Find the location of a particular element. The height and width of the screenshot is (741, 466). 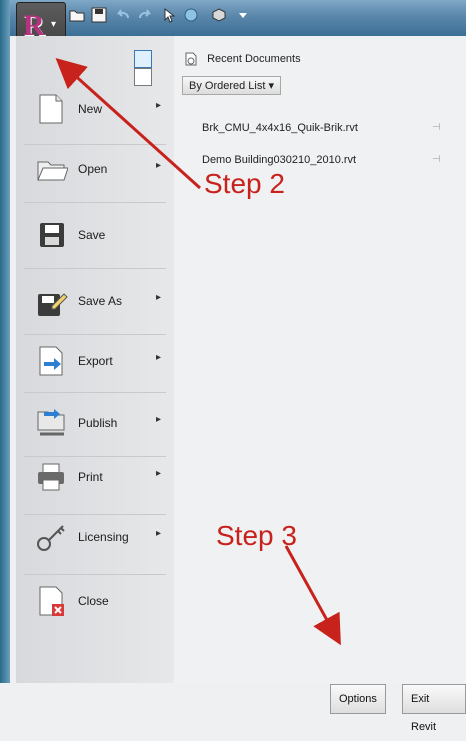

step-2-arrow is located at coordinates (128, 123).